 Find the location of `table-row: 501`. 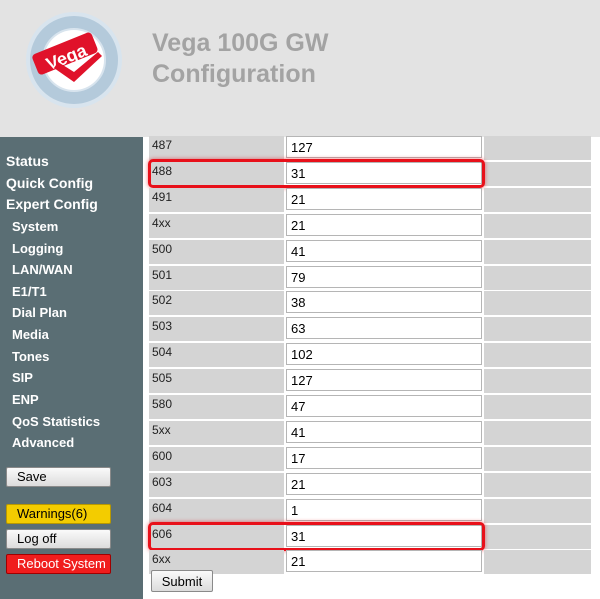

table-row: 501 is located at coordinates (370, 279).